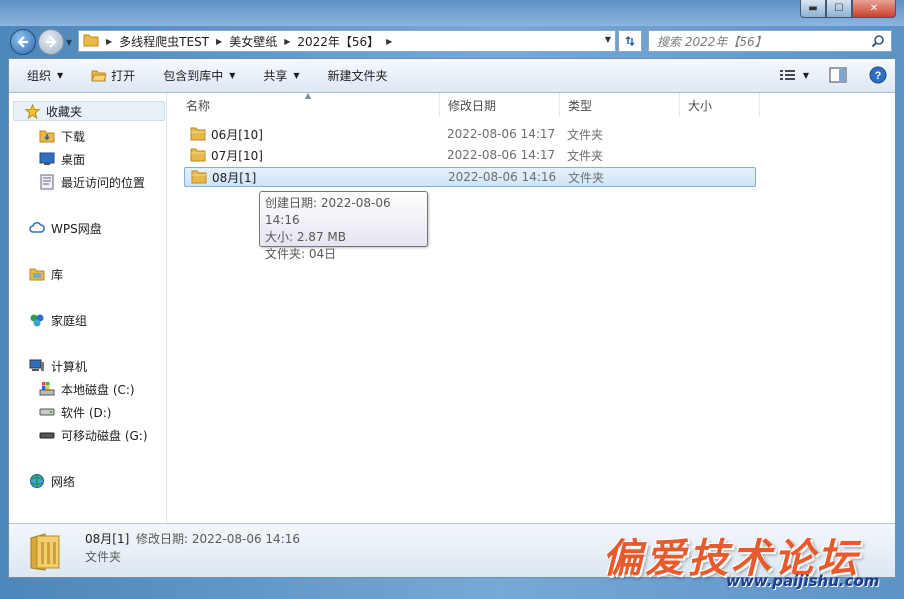  What do you see at coordinates (338, 41) in the screenshot?
I see `breadcrumb-item: 2022年【56】` at bounding box center [338, 41].